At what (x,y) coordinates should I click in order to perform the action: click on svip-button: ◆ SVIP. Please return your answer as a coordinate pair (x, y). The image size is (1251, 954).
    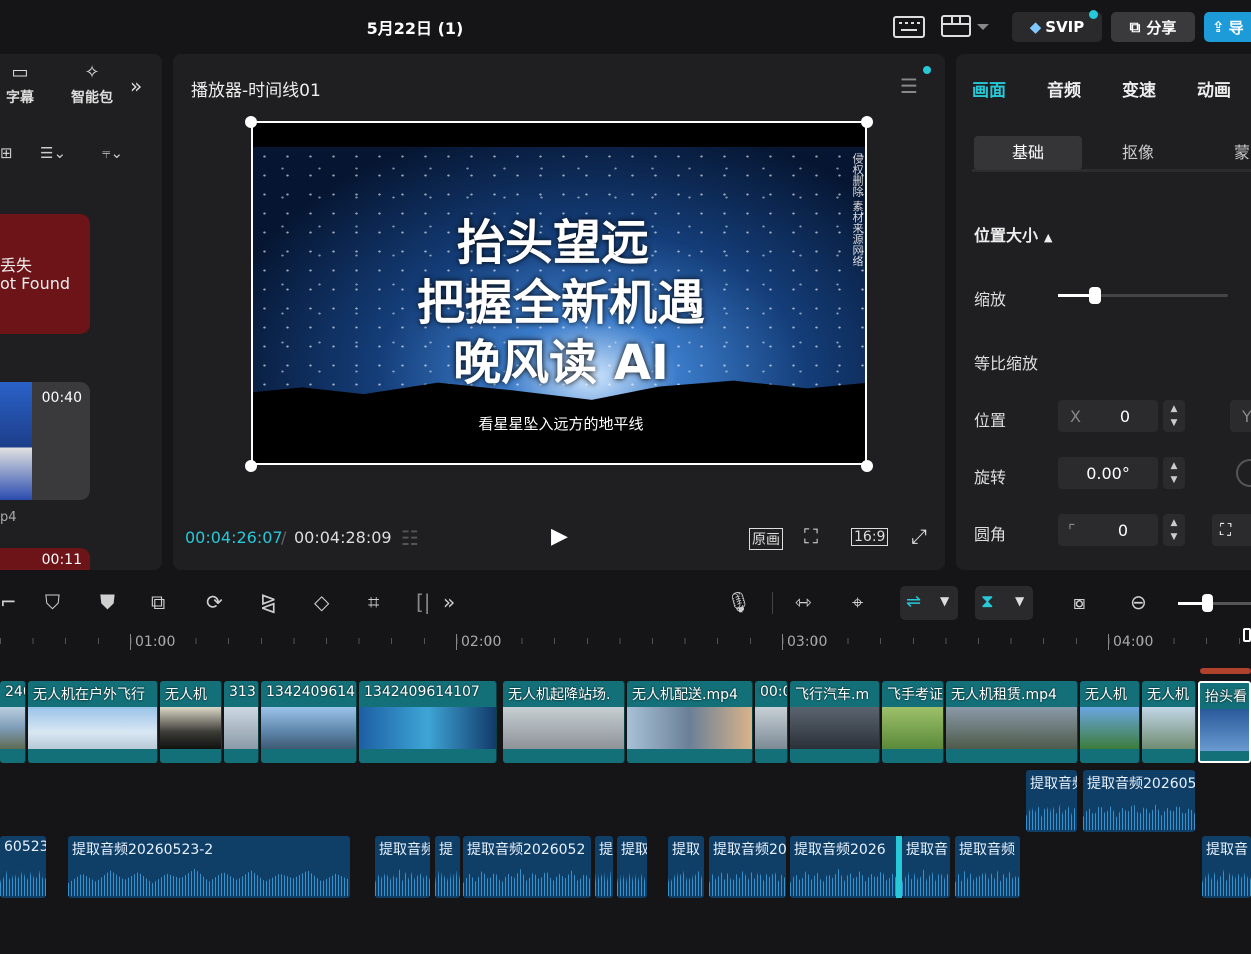
    Looking at the image, I should click on (1057, 26).